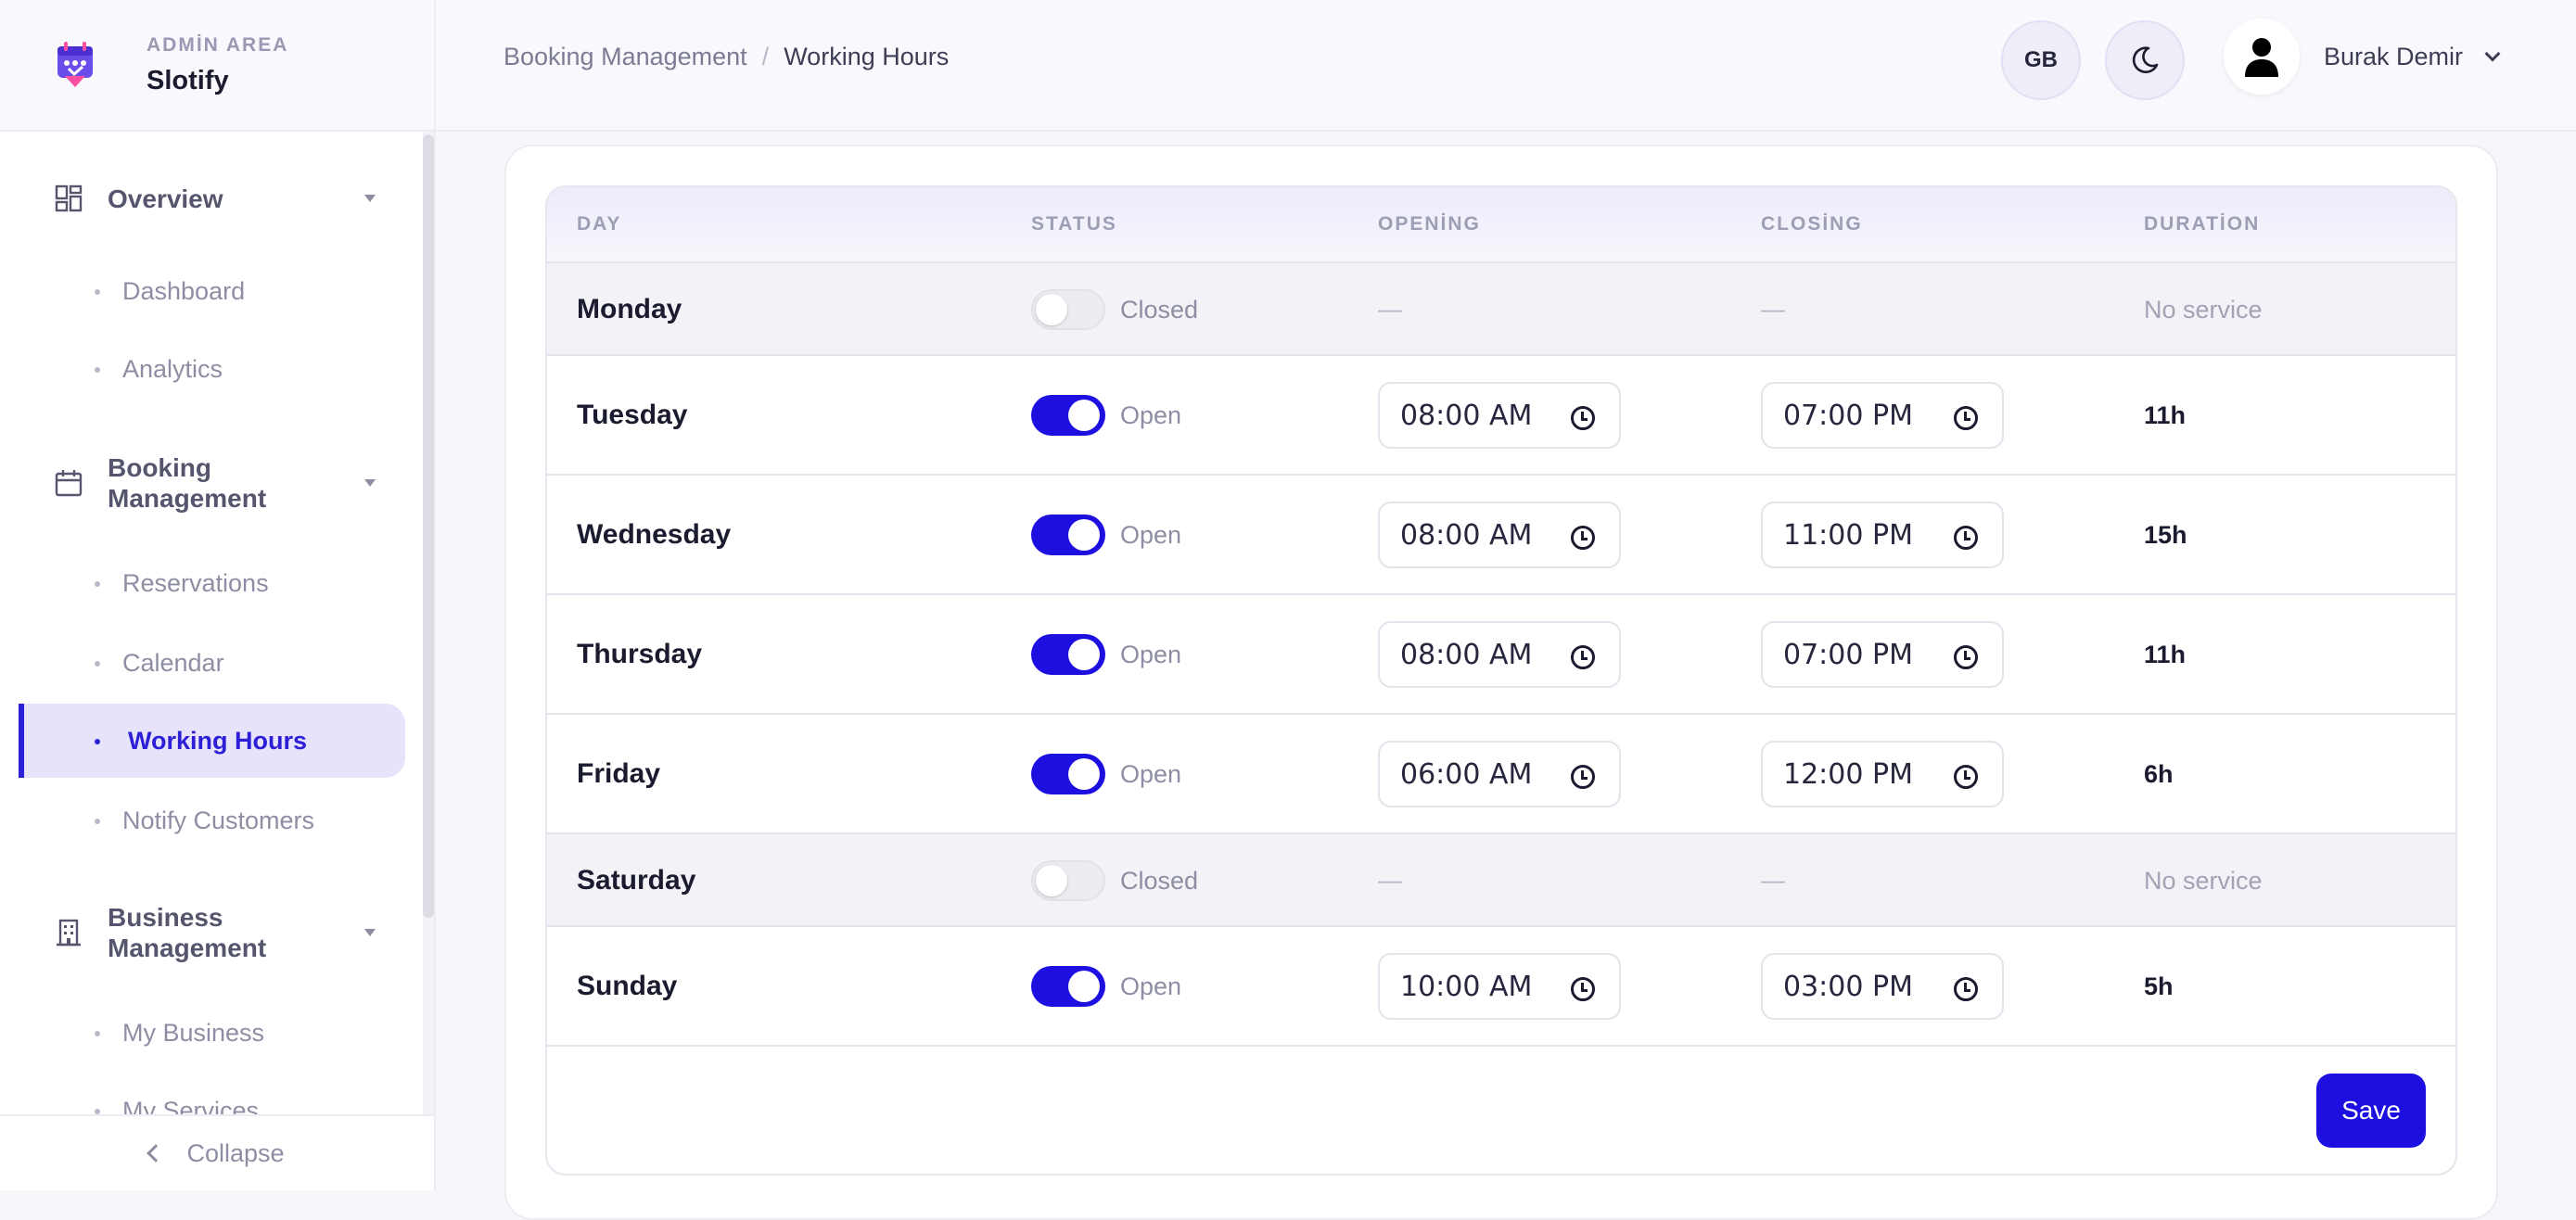 The image size is (2576, 1220). Describe the element at coordinates (1430, 224) in the screenshot. I see `column-header-opening: OPENİNG` at that location.